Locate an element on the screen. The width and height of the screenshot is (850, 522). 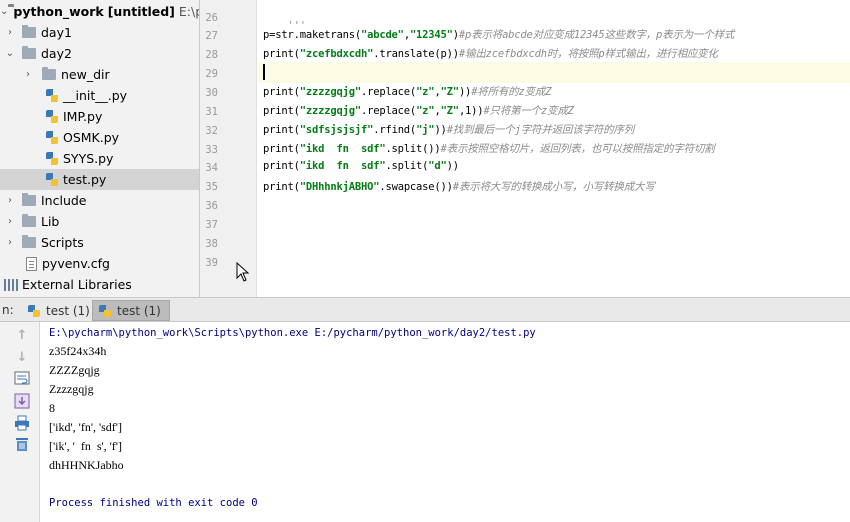
soft-wrap-icon is located at coordinates (22, 378).